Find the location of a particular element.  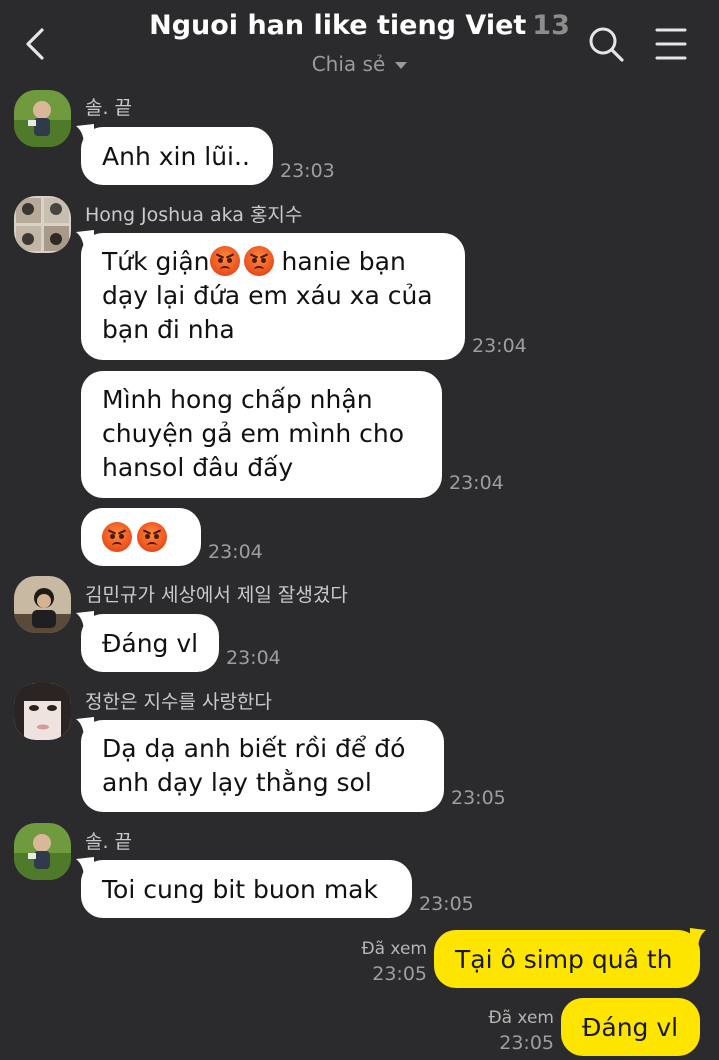

message-line: dạy lại đứa em xáu xa của is located at coordinates (267, 295).